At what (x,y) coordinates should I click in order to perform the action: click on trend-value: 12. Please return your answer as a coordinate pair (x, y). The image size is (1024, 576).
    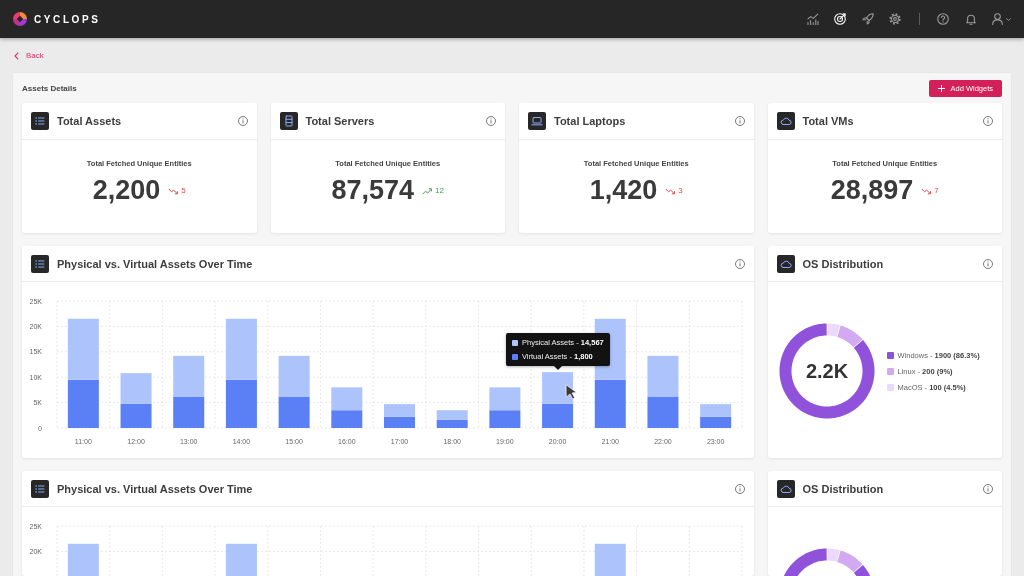
    Looking at the image, I should click on (439, 191).